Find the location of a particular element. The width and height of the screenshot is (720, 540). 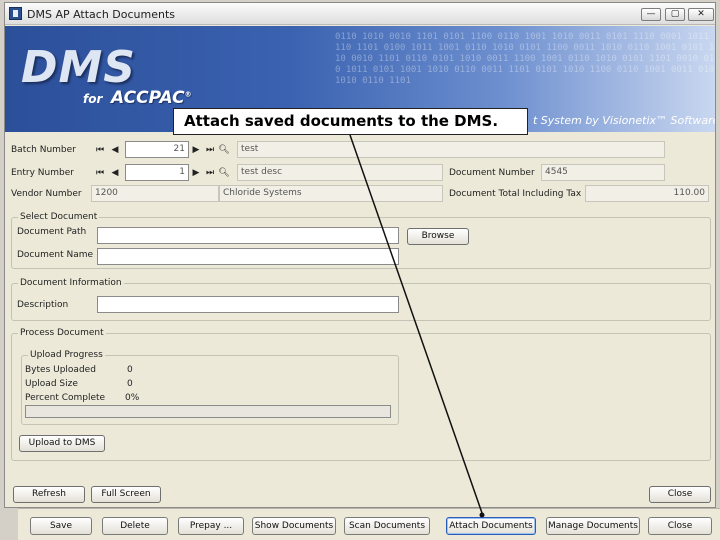

accpac-text: ACCPAC is located at coordinates (148, 98).